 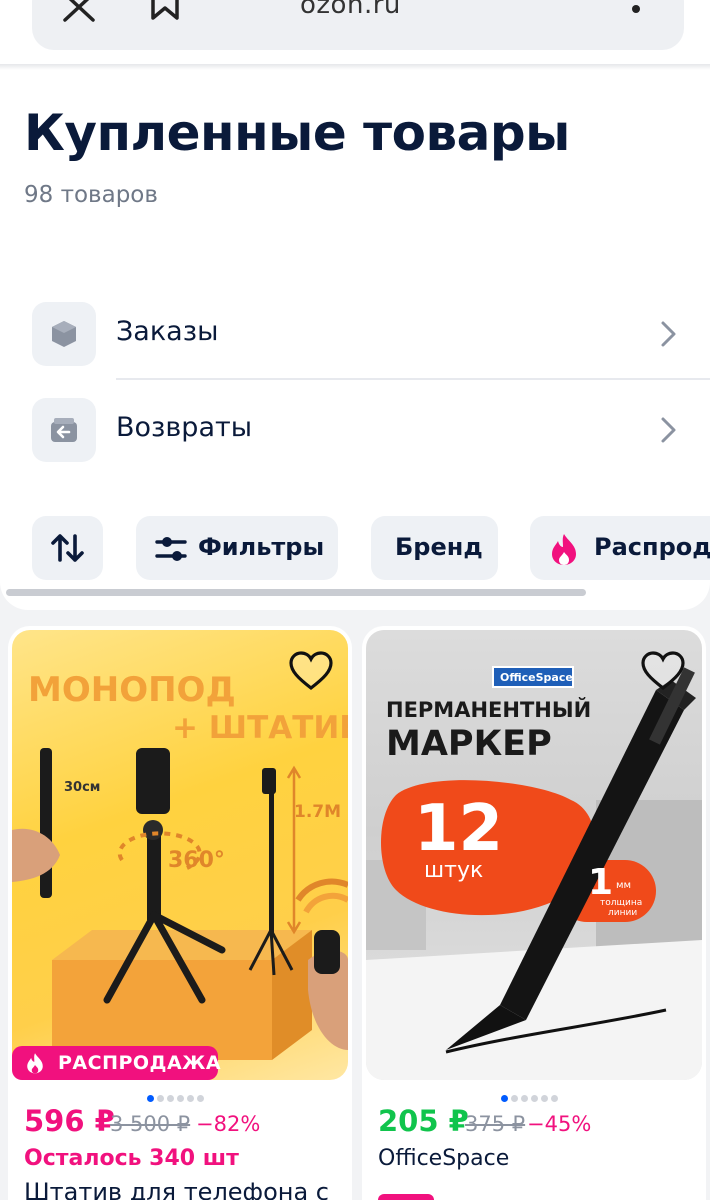 What do you see at coordinates (261, 547) in the screenshot?
I see `chip-label: Фильтры` at bounding box center [261, 547].